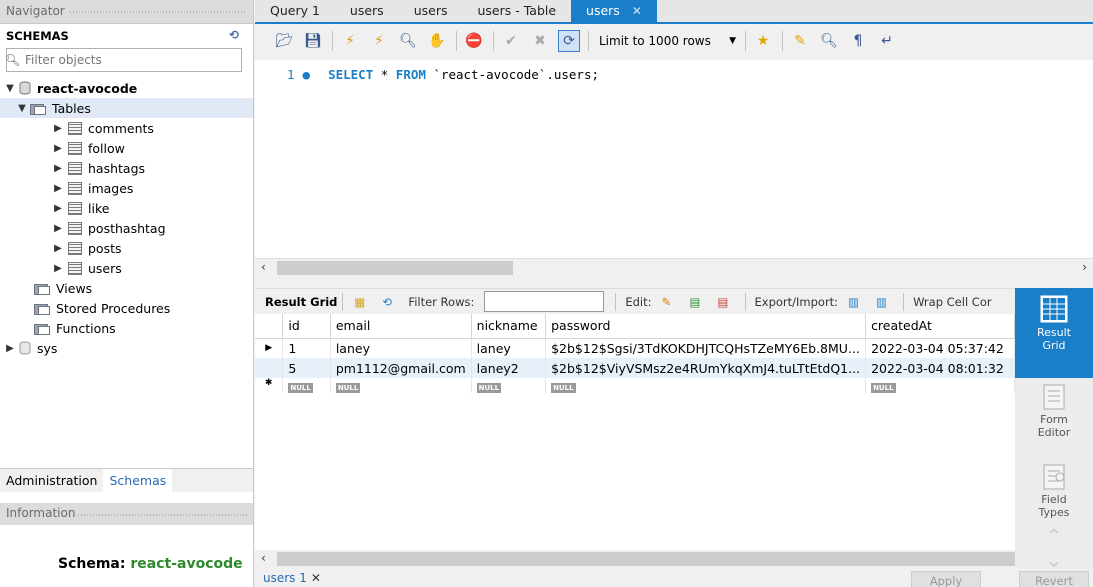 Image resolution: width=1093 pixels, height=587 pixels. What do you see at coordinates (884, 302) in the screenshot?
I see `import-icon: ▥` at bounding box center [884, 302].